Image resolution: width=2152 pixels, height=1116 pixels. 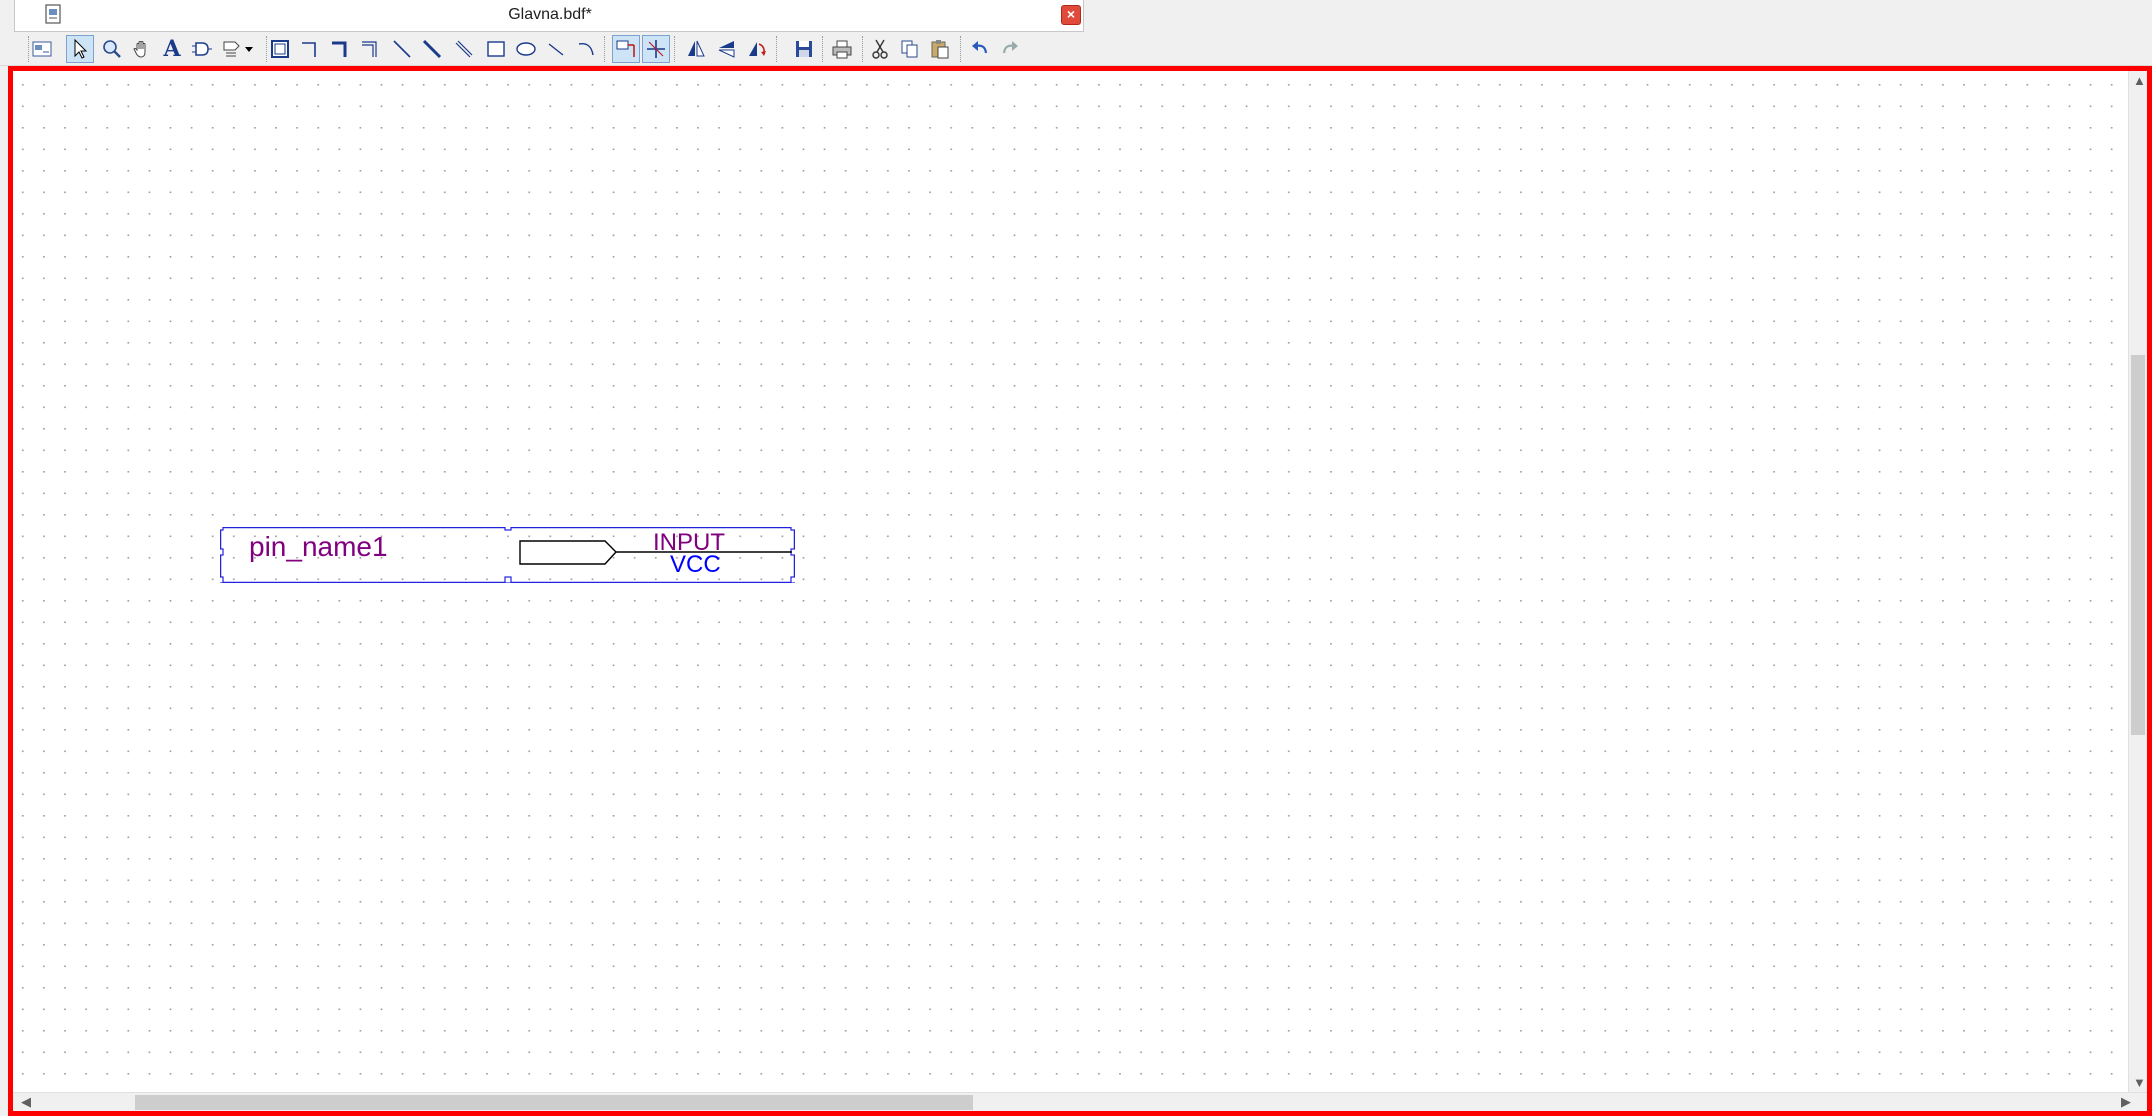 What do you see at coordinates (340, 49) in the screenshot?
I see `orthogonal-bus-icon` at bounding box center [340, 49].